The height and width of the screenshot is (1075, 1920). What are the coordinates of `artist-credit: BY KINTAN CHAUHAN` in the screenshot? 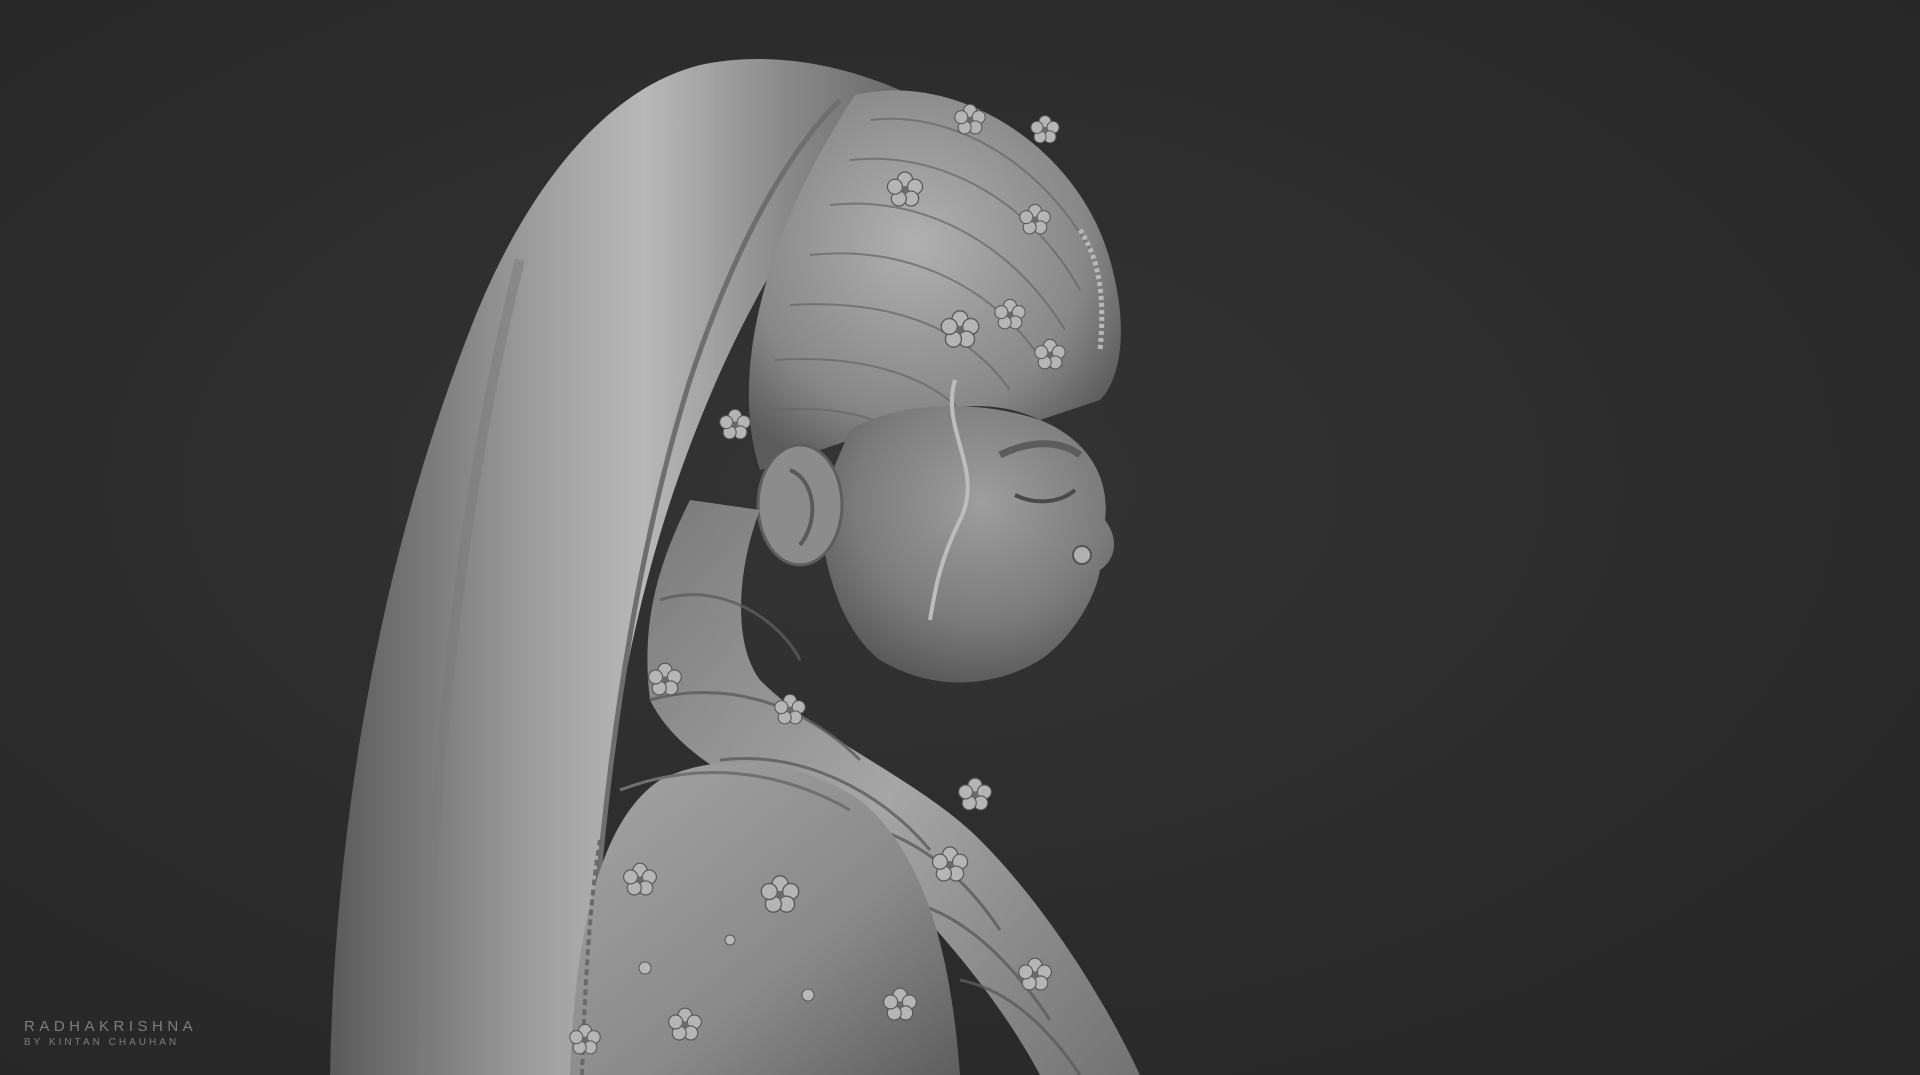 It's located at (102, 1042).